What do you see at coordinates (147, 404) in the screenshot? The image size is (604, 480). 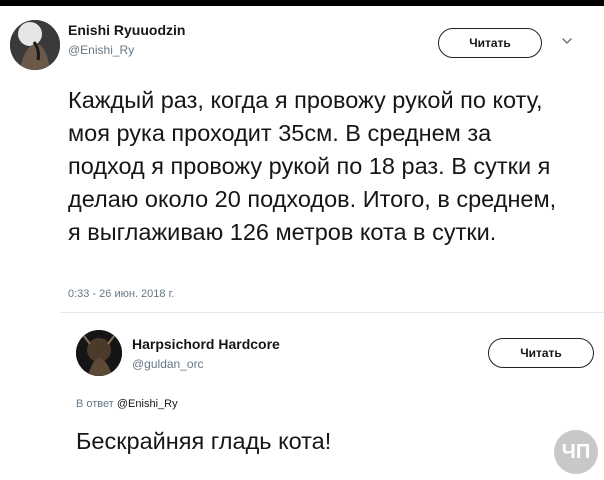 I see `reply-to-mention: @Enishi_Ry` at bounding box center [147, 404].